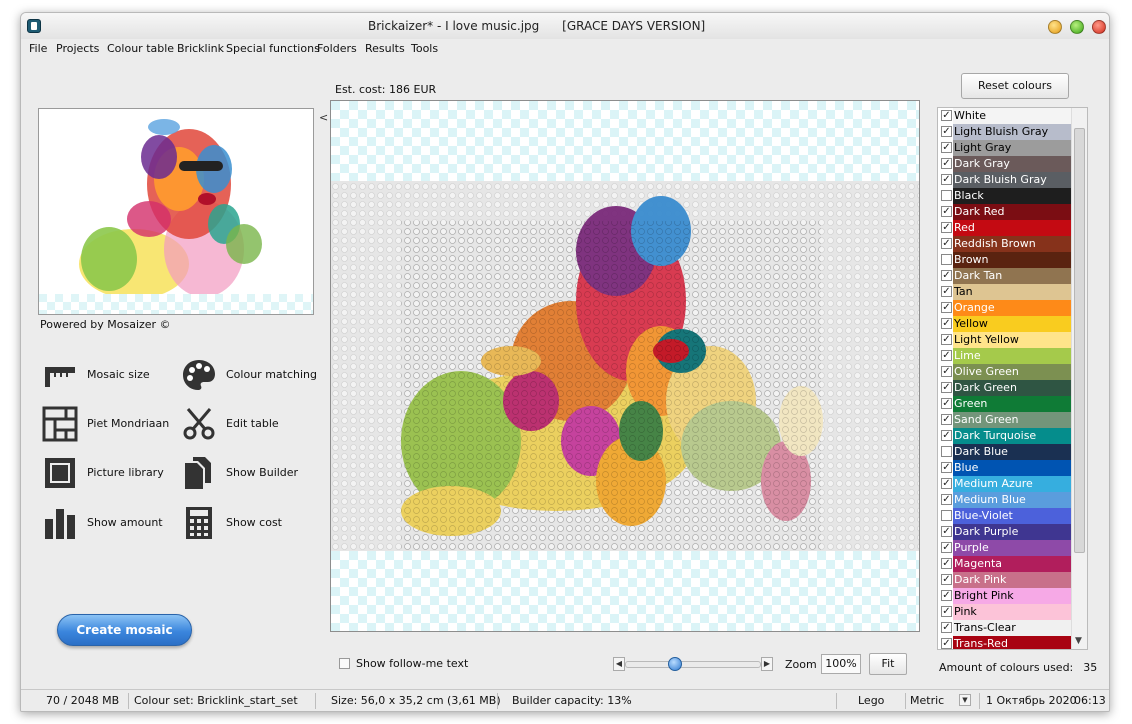  I want to click on edit-table-tool: Edit table, so click(246, 424).